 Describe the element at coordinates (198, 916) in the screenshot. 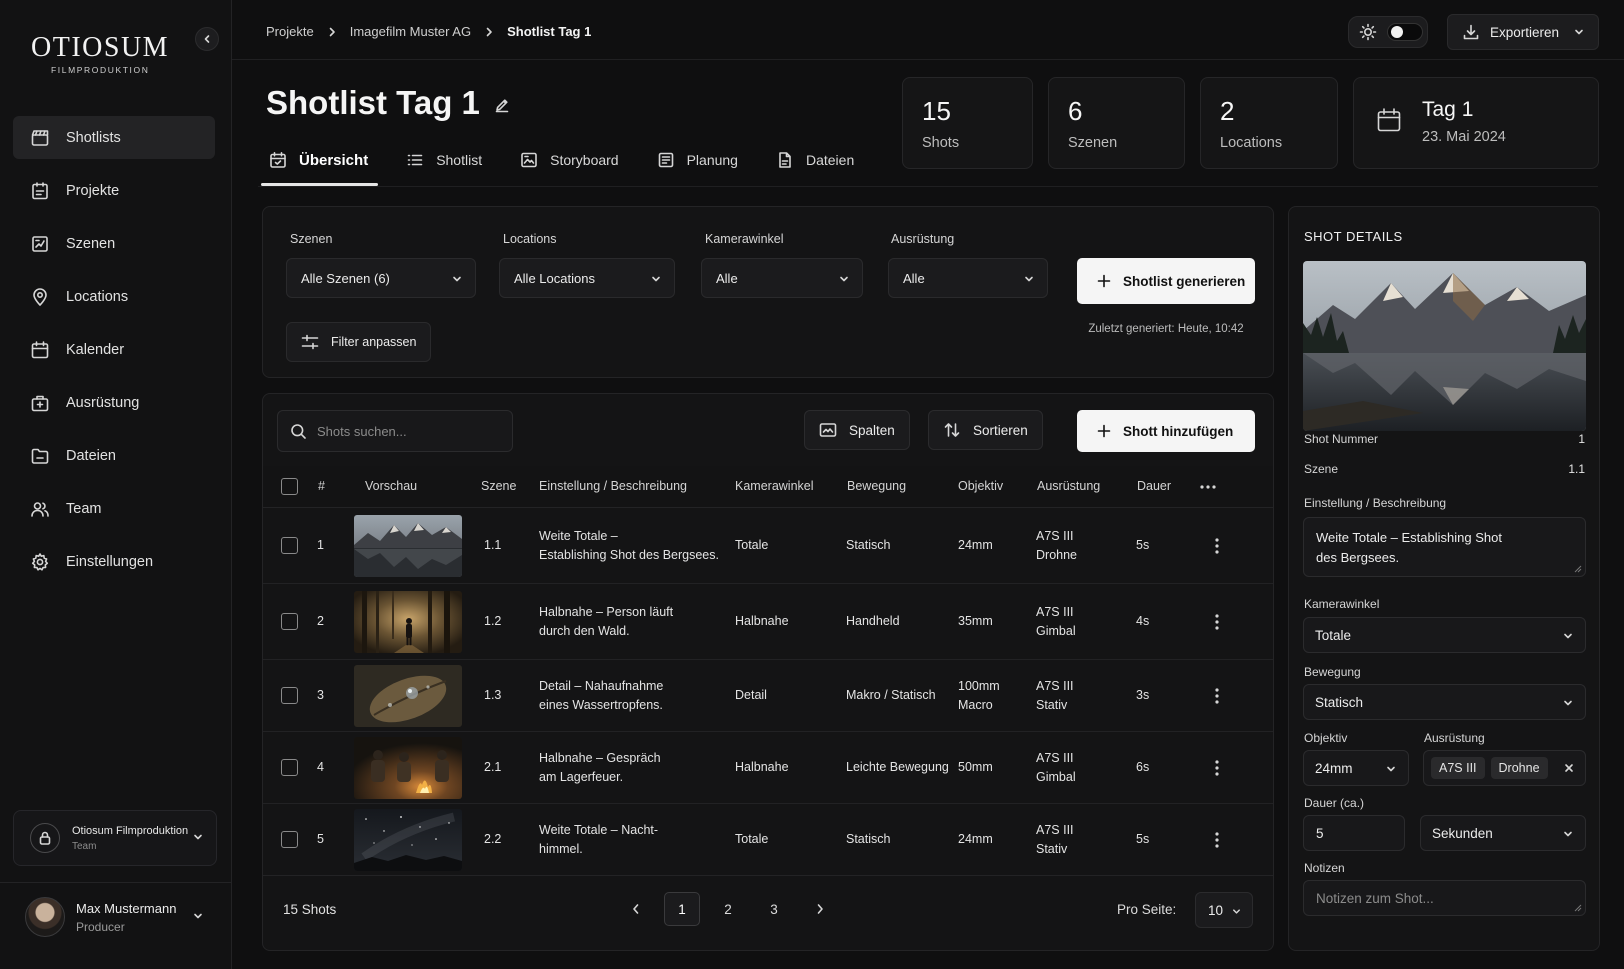

I see `chevron-down-icon` at that location.